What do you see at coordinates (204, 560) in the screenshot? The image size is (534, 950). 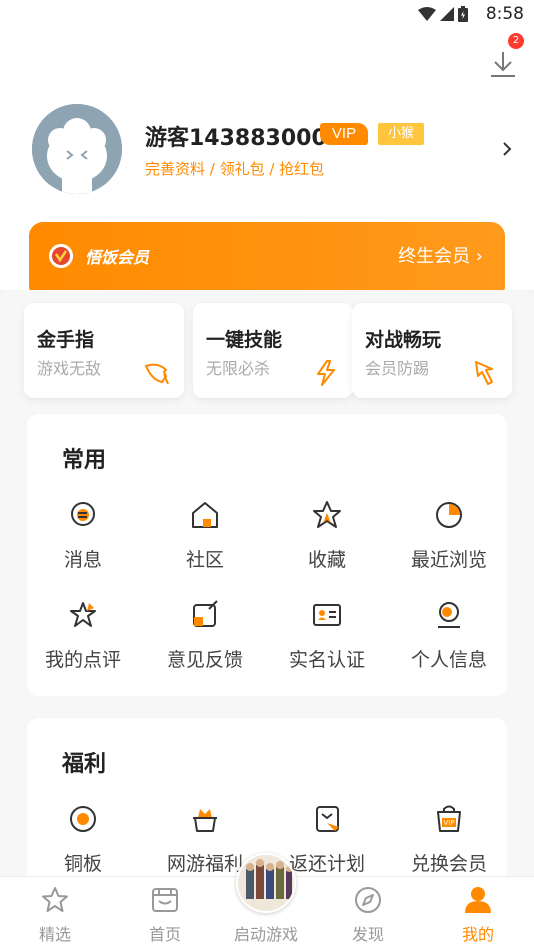 I see `grid-label: 社区` at bounding box center [204, 560].